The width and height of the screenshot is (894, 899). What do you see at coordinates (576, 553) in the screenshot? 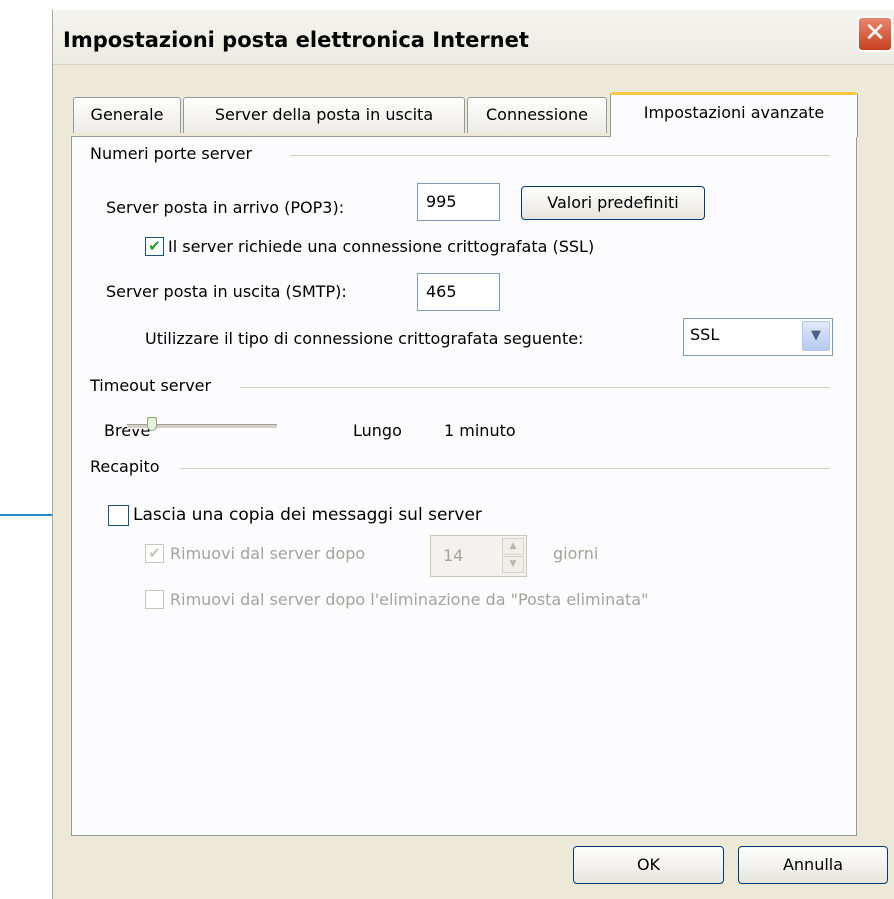
I see `days-unit-label: giorni` at bounding box center [576, 553].